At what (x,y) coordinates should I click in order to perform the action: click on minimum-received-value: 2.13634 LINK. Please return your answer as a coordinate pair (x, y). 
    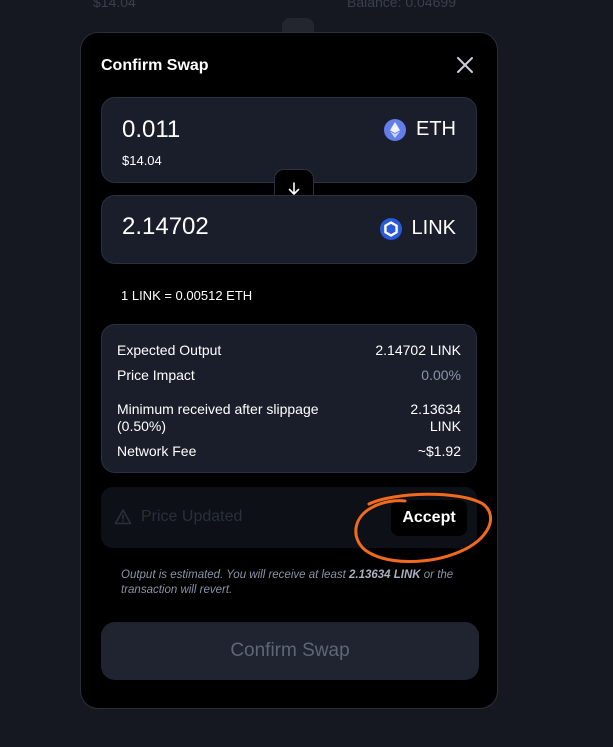
    Looking at the image, I should click on (435, 418).